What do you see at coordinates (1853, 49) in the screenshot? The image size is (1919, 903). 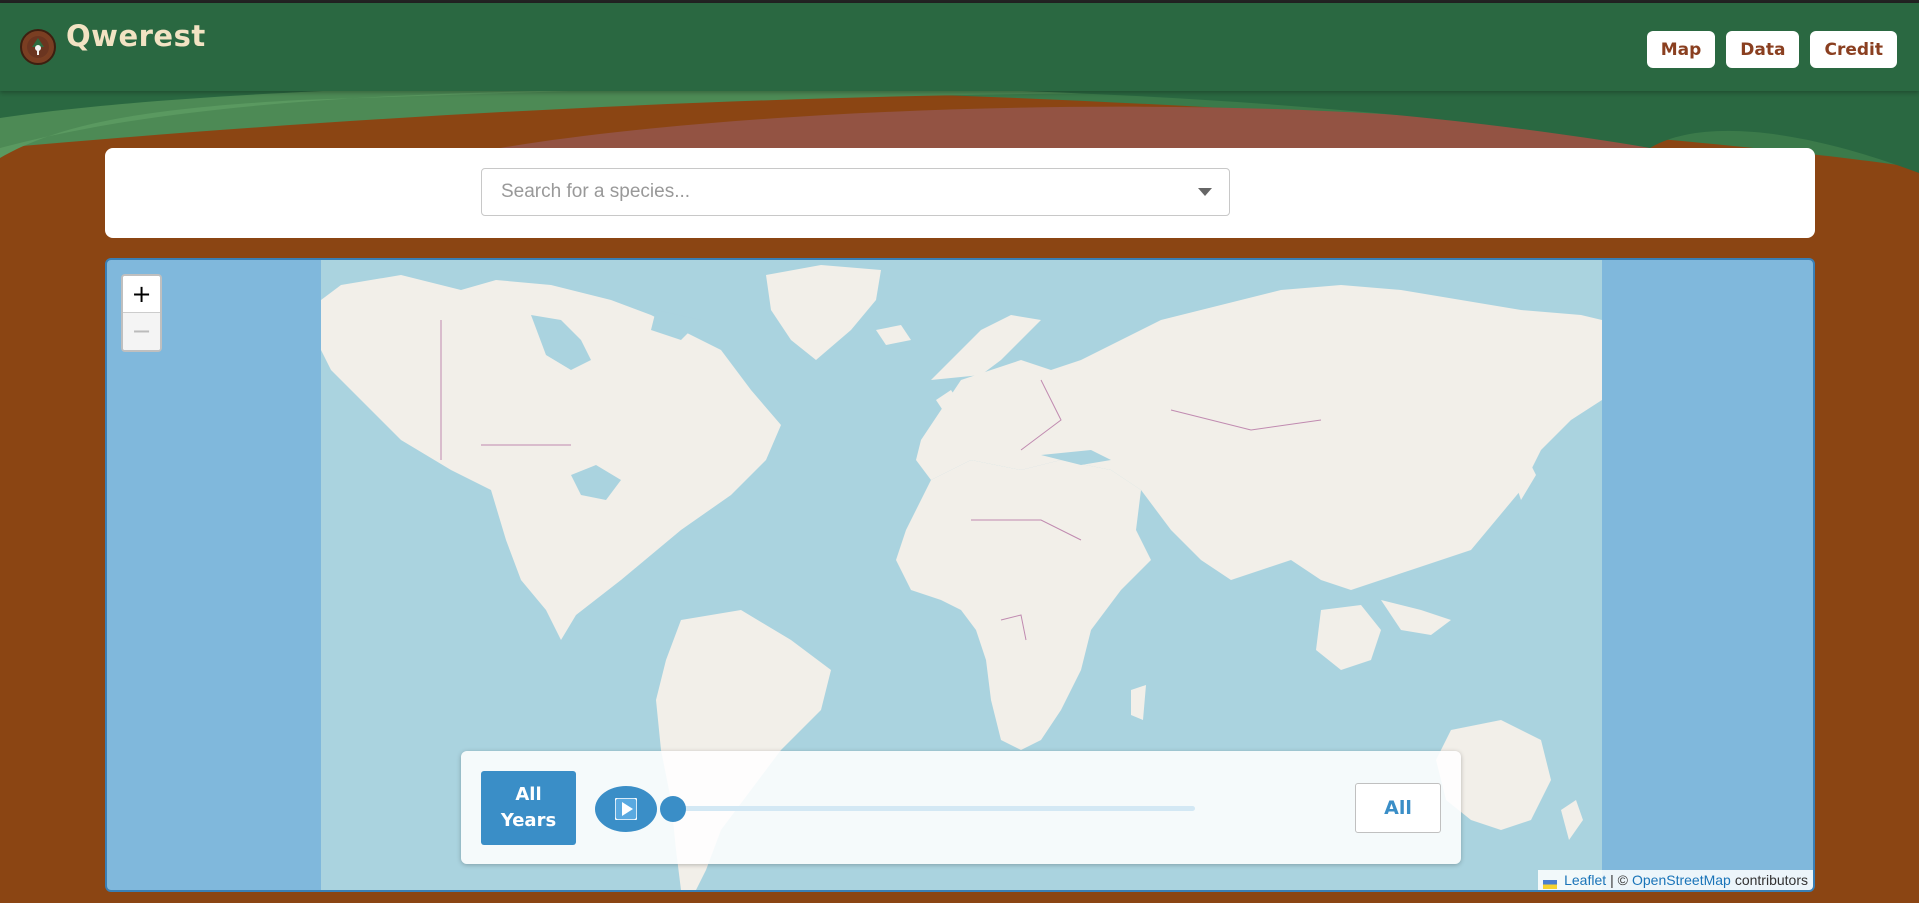 I see `nav-credit-button: Credit` at bounding box center [1853, 49].